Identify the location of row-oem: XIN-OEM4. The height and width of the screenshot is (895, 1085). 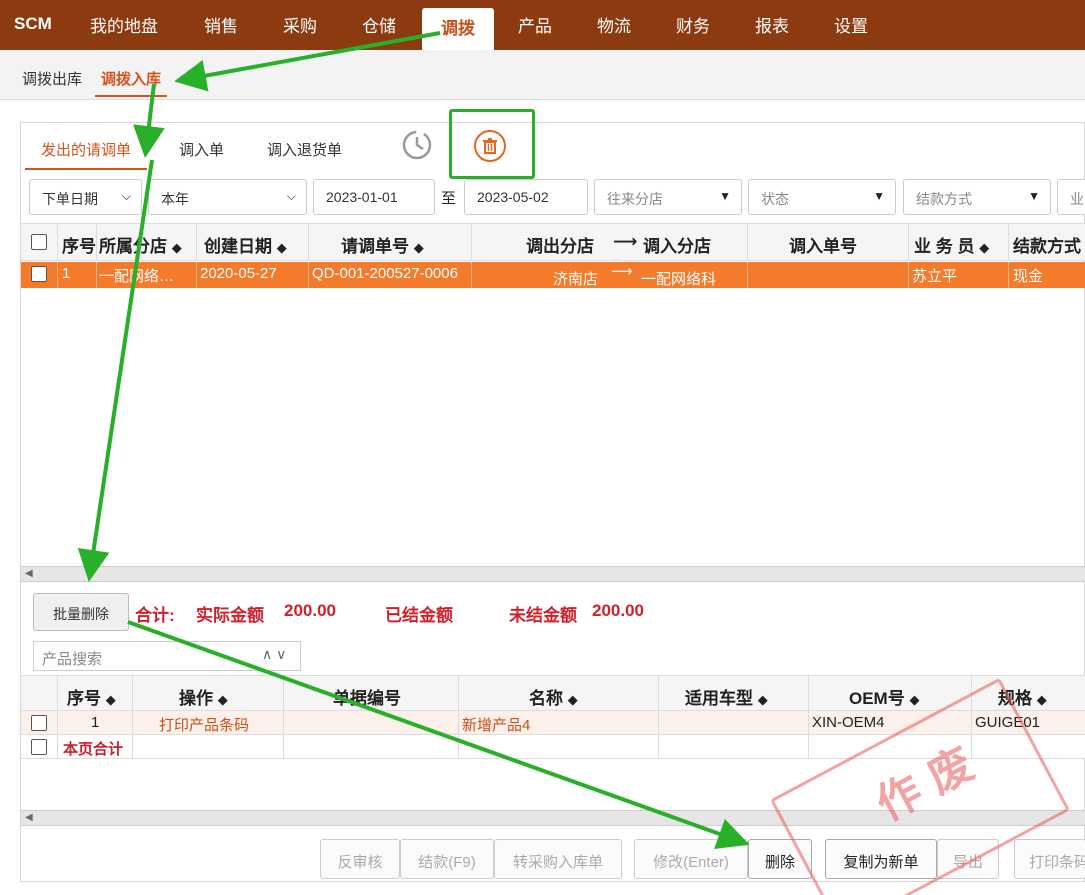
(848, 722).